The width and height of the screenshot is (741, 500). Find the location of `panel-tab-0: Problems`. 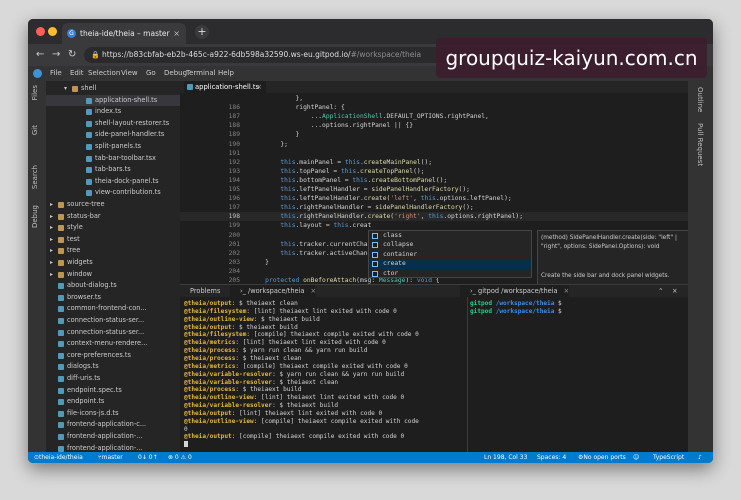

panel-tab-0: Problems is located at coordinates (200, 291).